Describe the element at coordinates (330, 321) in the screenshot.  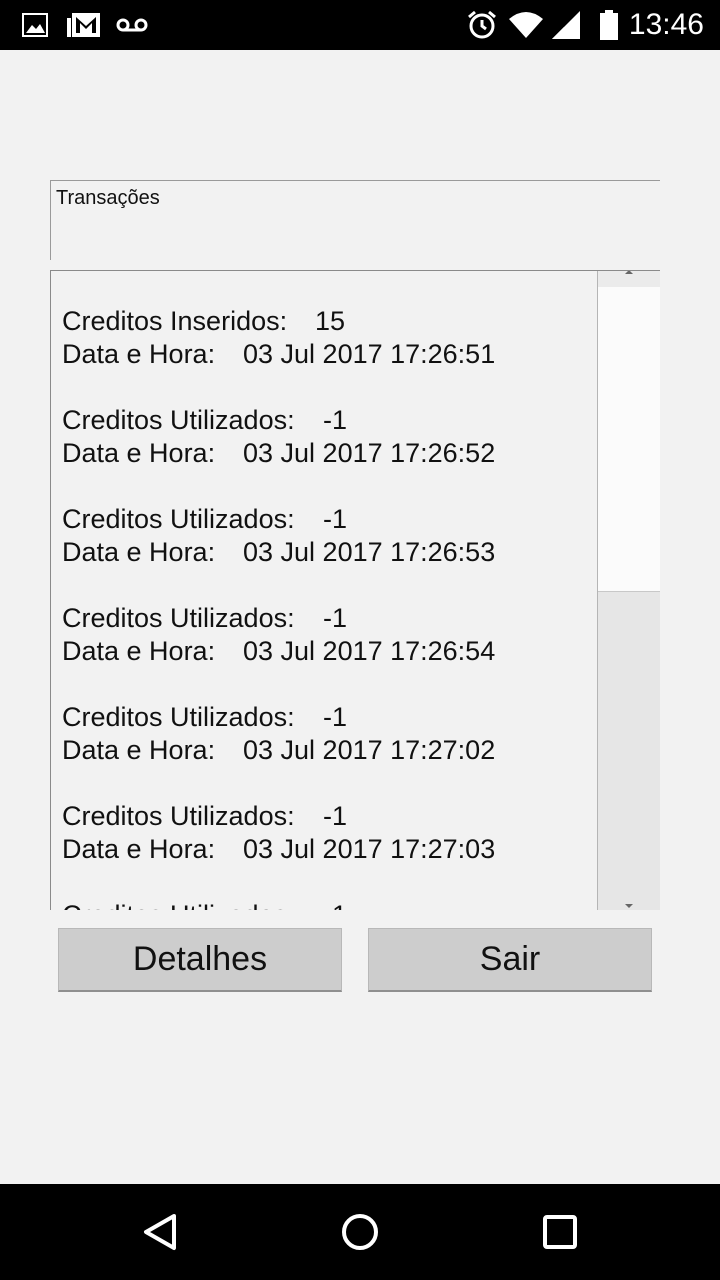
I see `transaction-value: 15` at that location.